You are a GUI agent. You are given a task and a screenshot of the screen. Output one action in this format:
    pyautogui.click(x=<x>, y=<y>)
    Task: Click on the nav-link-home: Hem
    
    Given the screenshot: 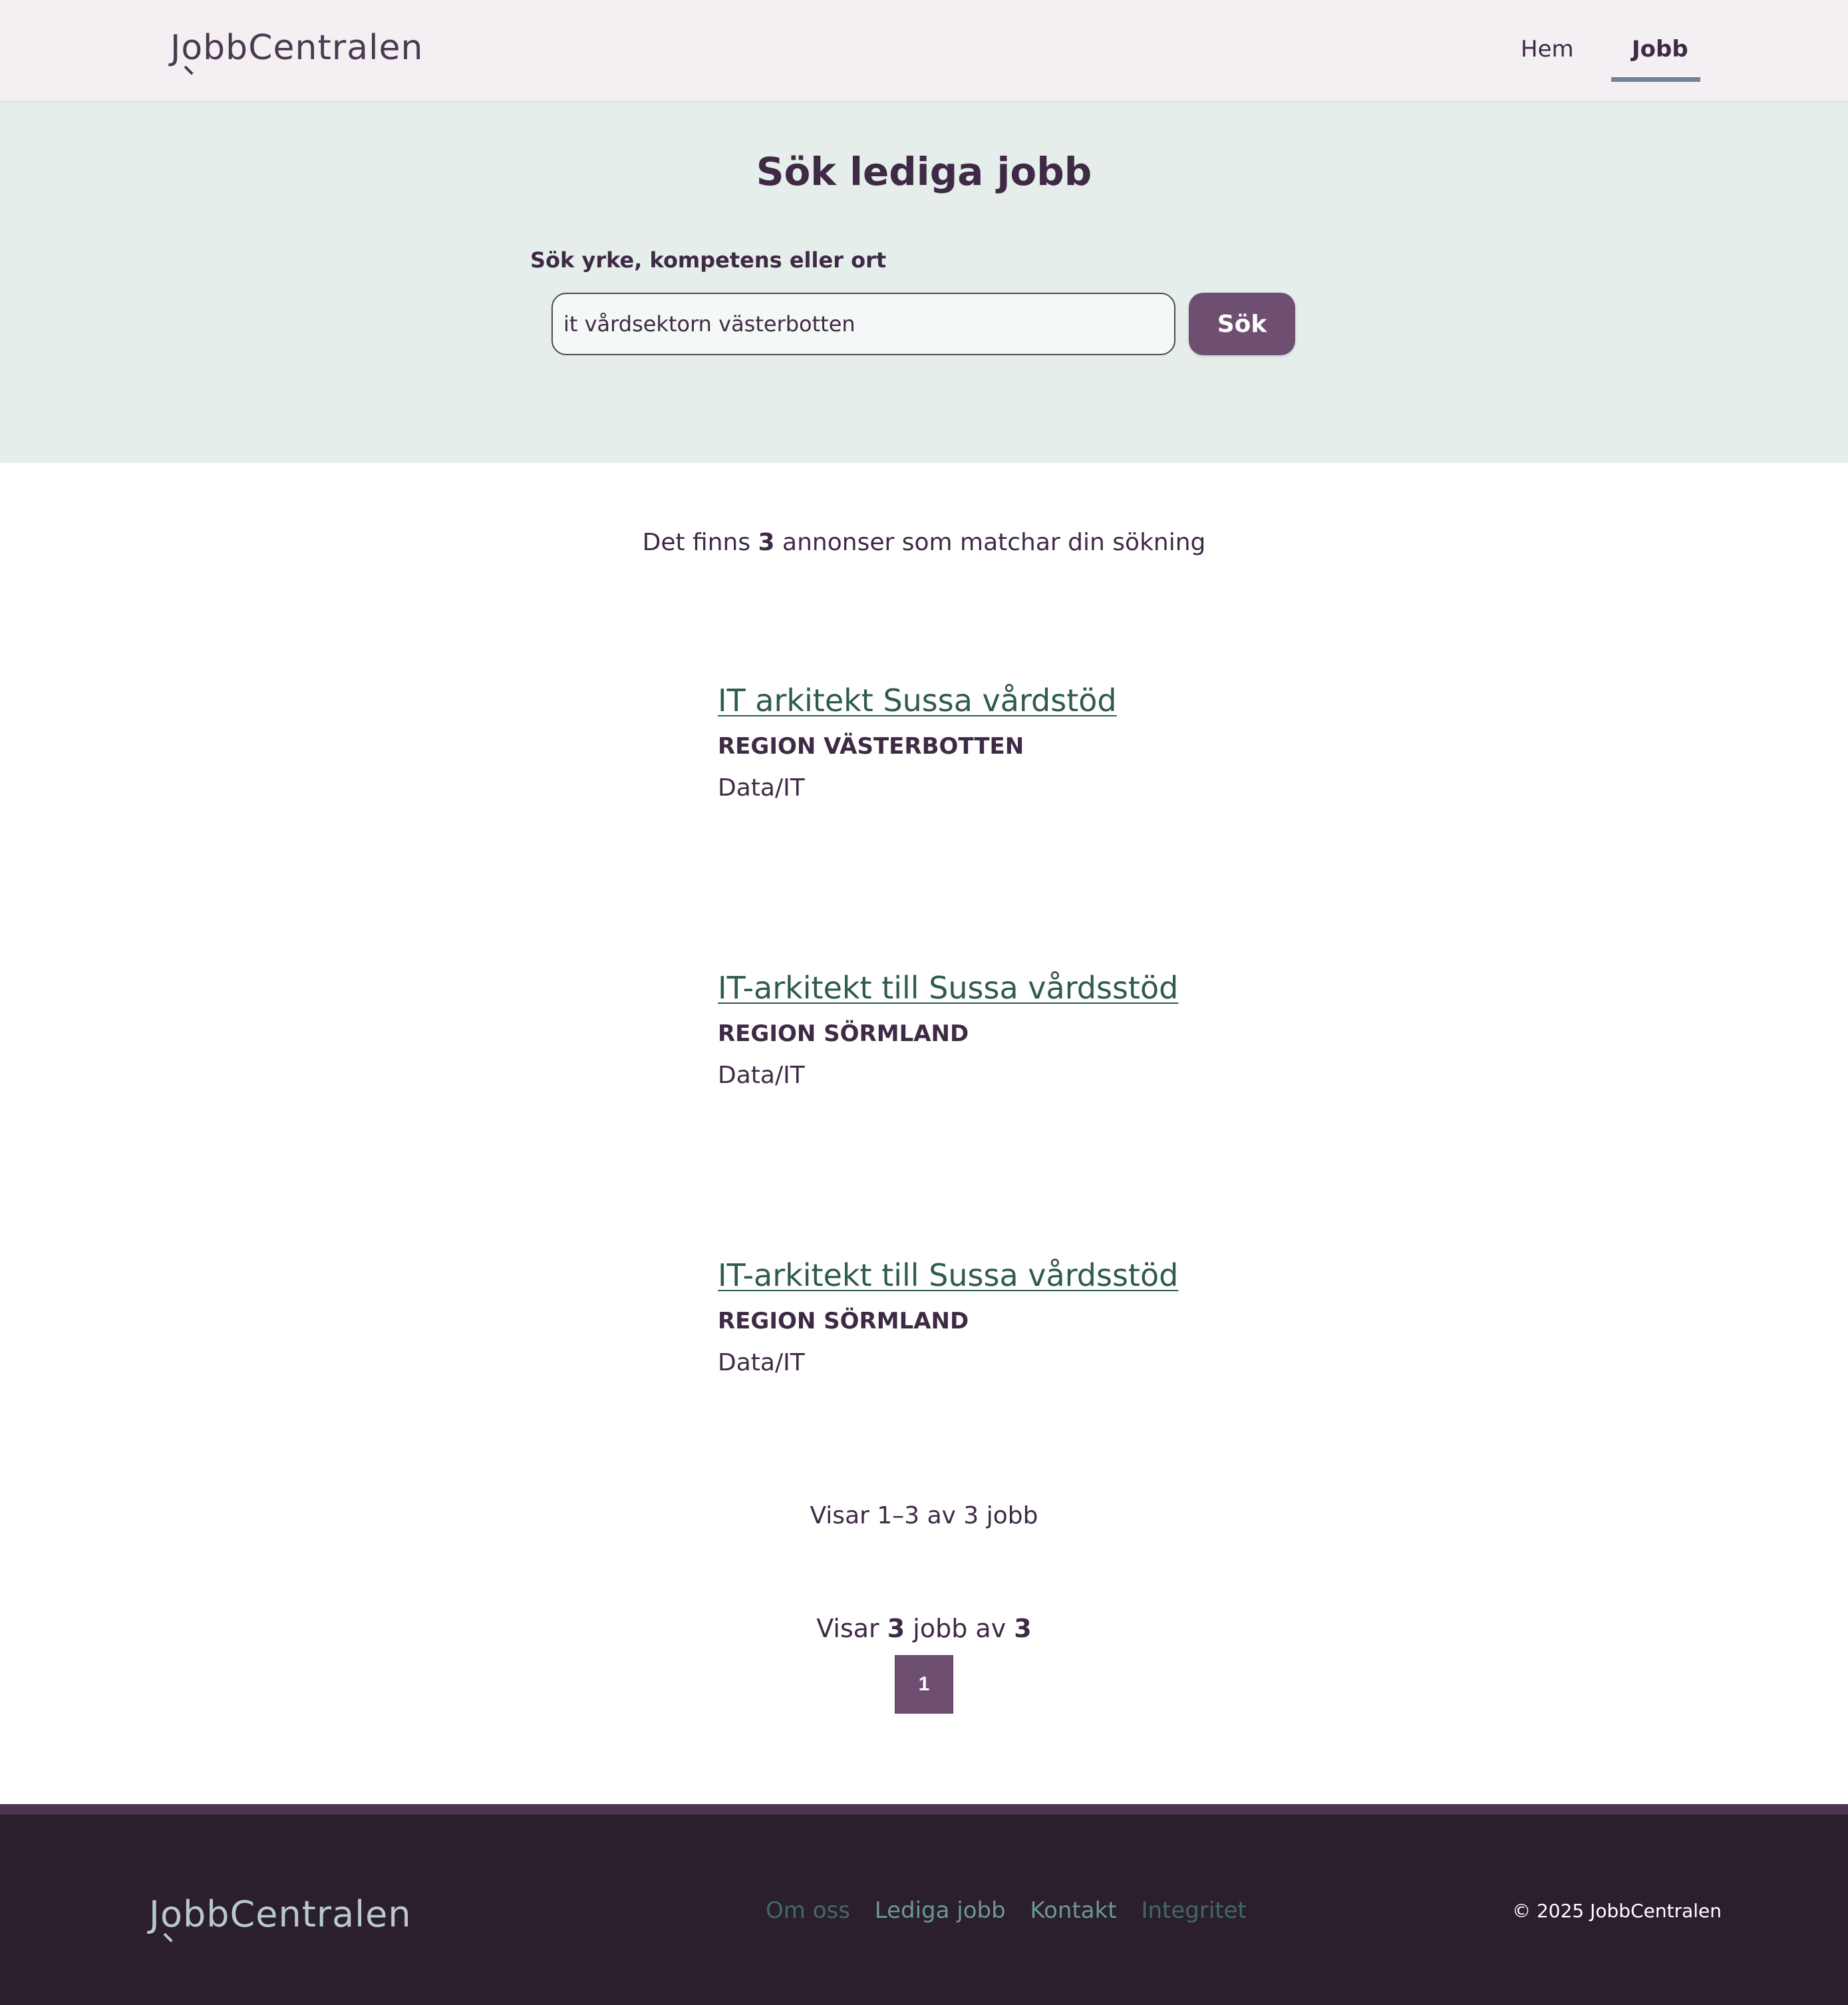 What is the action you would take?
    pyautogui.click(x=1547, y=49)
    